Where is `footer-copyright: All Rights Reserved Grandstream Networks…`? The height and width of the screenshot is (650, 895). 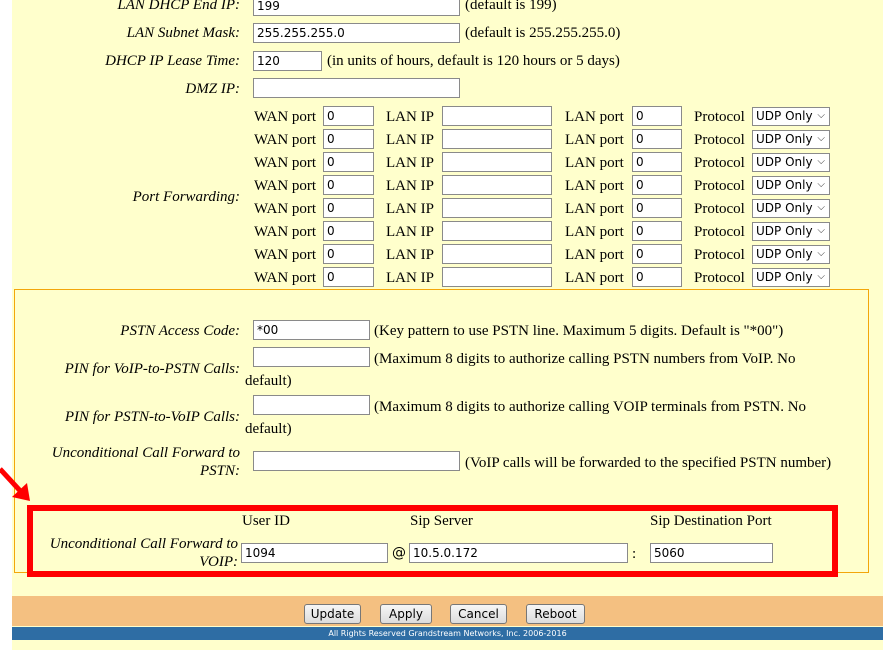 footer-copyright: All Rights Reserved Grandstream Networks… is located at coordinates (447, 633).